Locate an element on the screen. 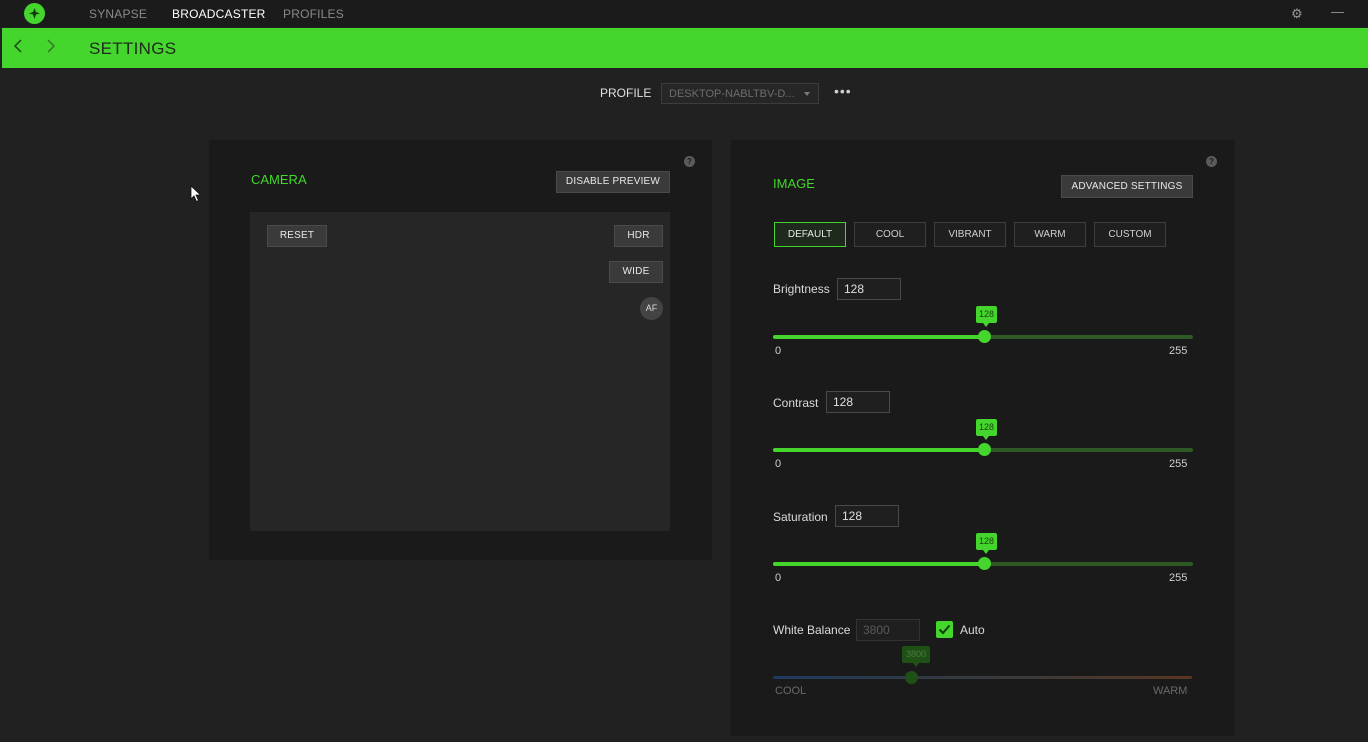 The height and width of the screenshot is (742, 1368). camera-help-icon: ? is located at coordinates (689, 161).